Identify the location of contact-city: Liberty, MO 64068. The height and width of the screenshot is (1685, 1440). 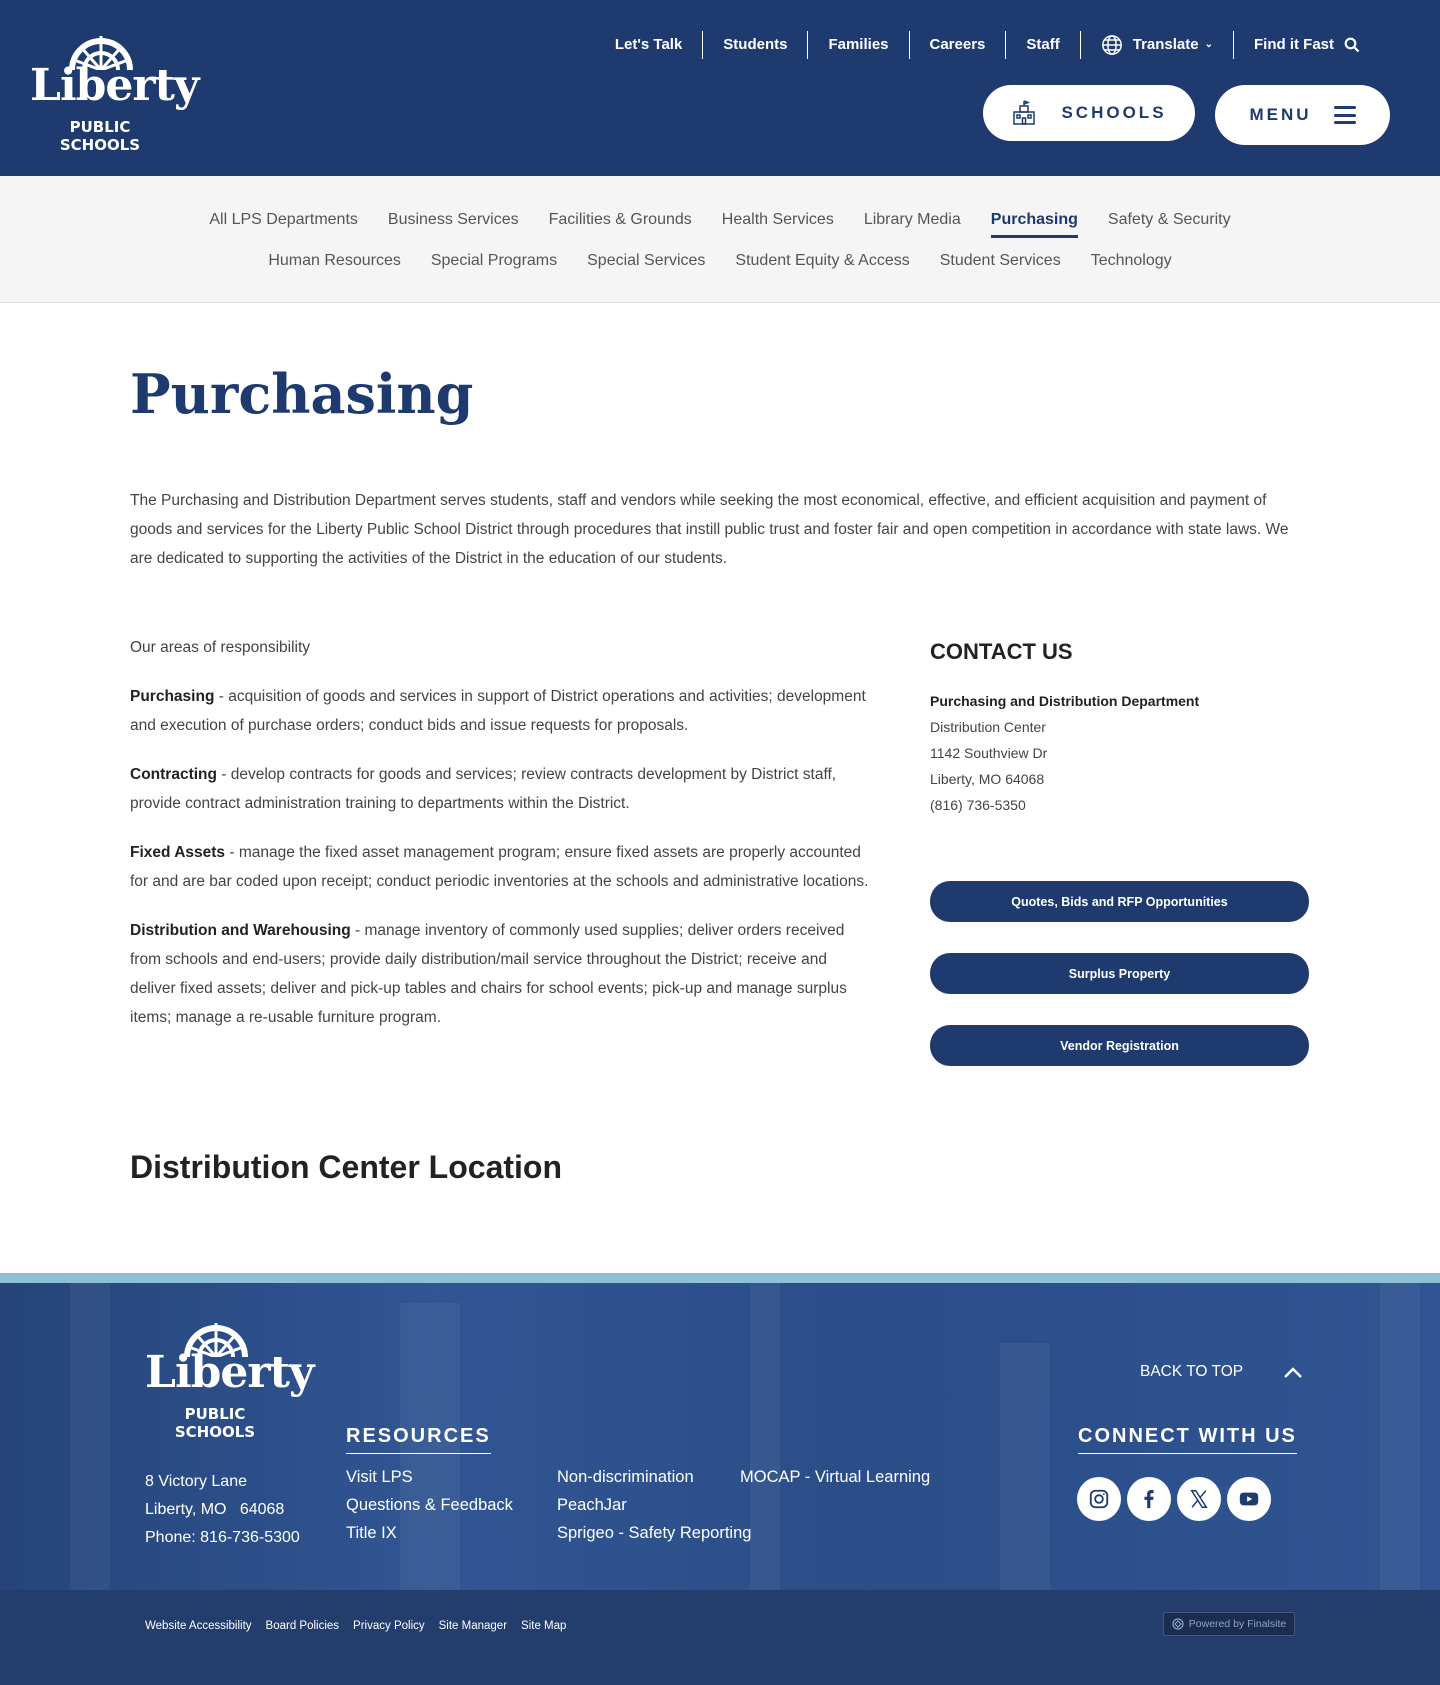
(987, 779).